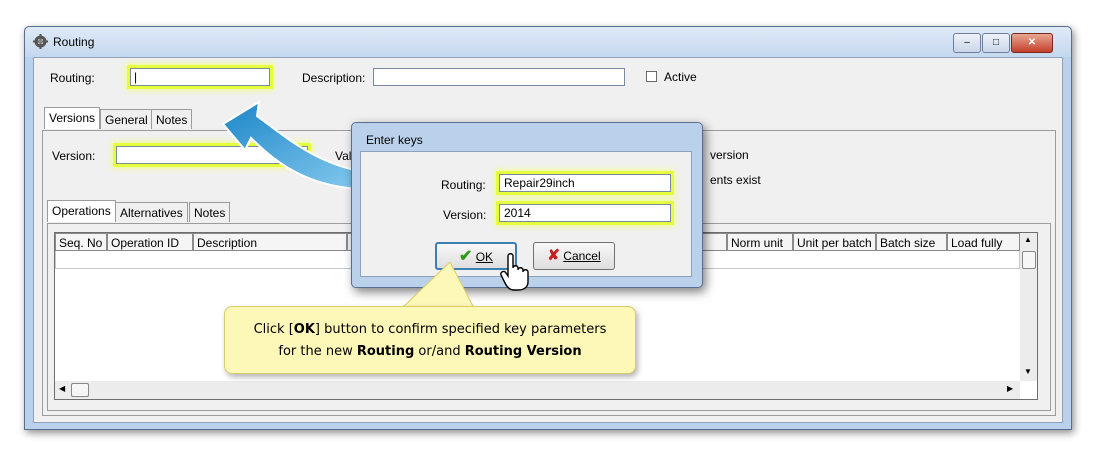 This screenshot has width=1093, height=452. Describe the element at coordinates (585, 183) in the screenshot. I see `dialog-routing-input: Repair29inch` at that location.